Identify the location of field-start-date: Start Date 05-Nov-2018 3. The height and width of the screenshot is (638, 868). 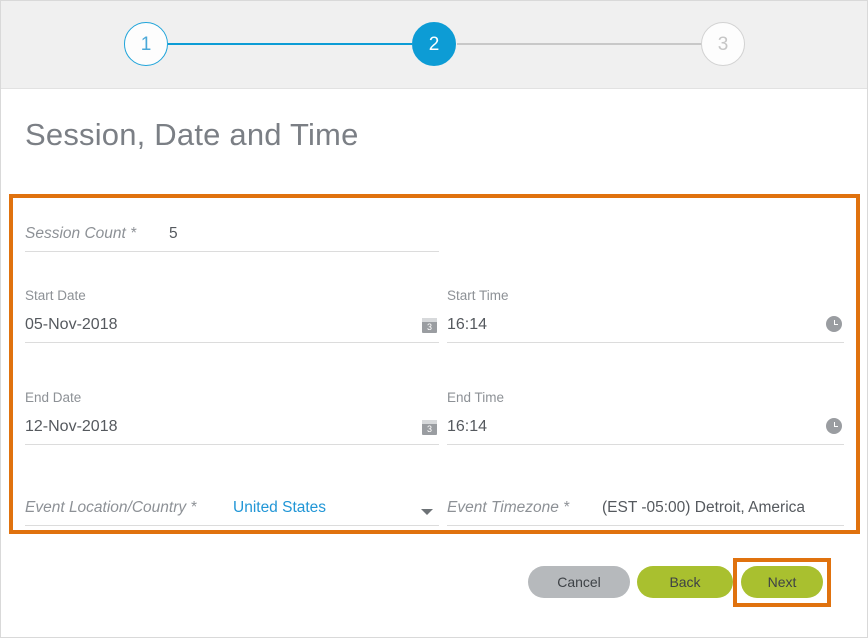
(232, 315).